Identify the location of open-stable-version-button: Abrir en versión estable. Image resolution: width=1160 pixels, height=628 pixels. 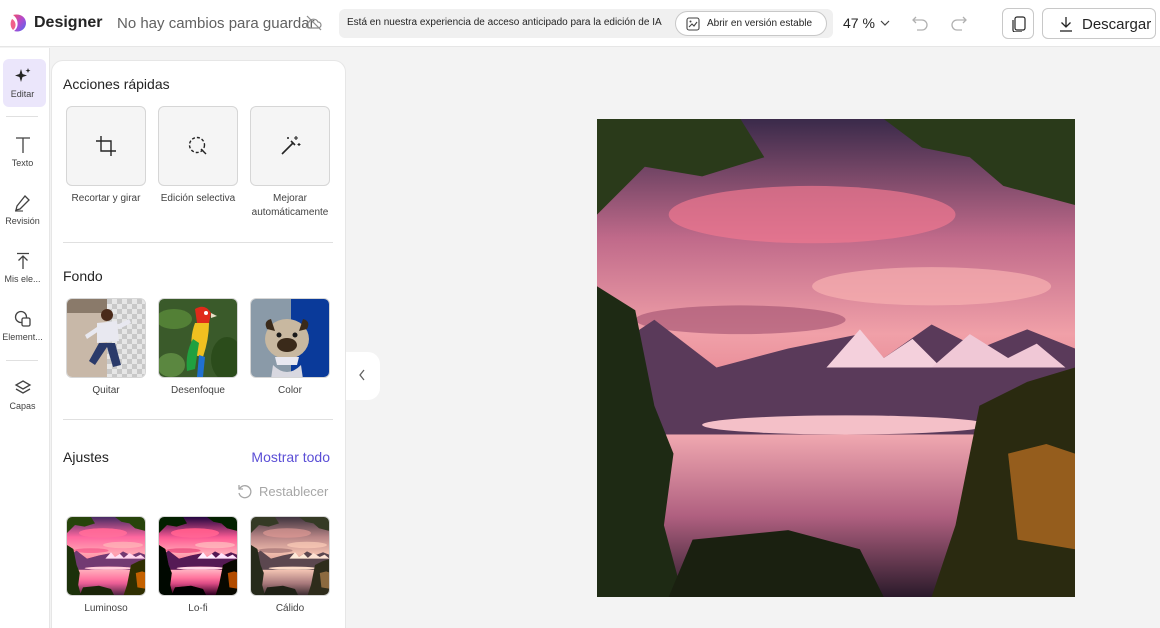
(751, 23).